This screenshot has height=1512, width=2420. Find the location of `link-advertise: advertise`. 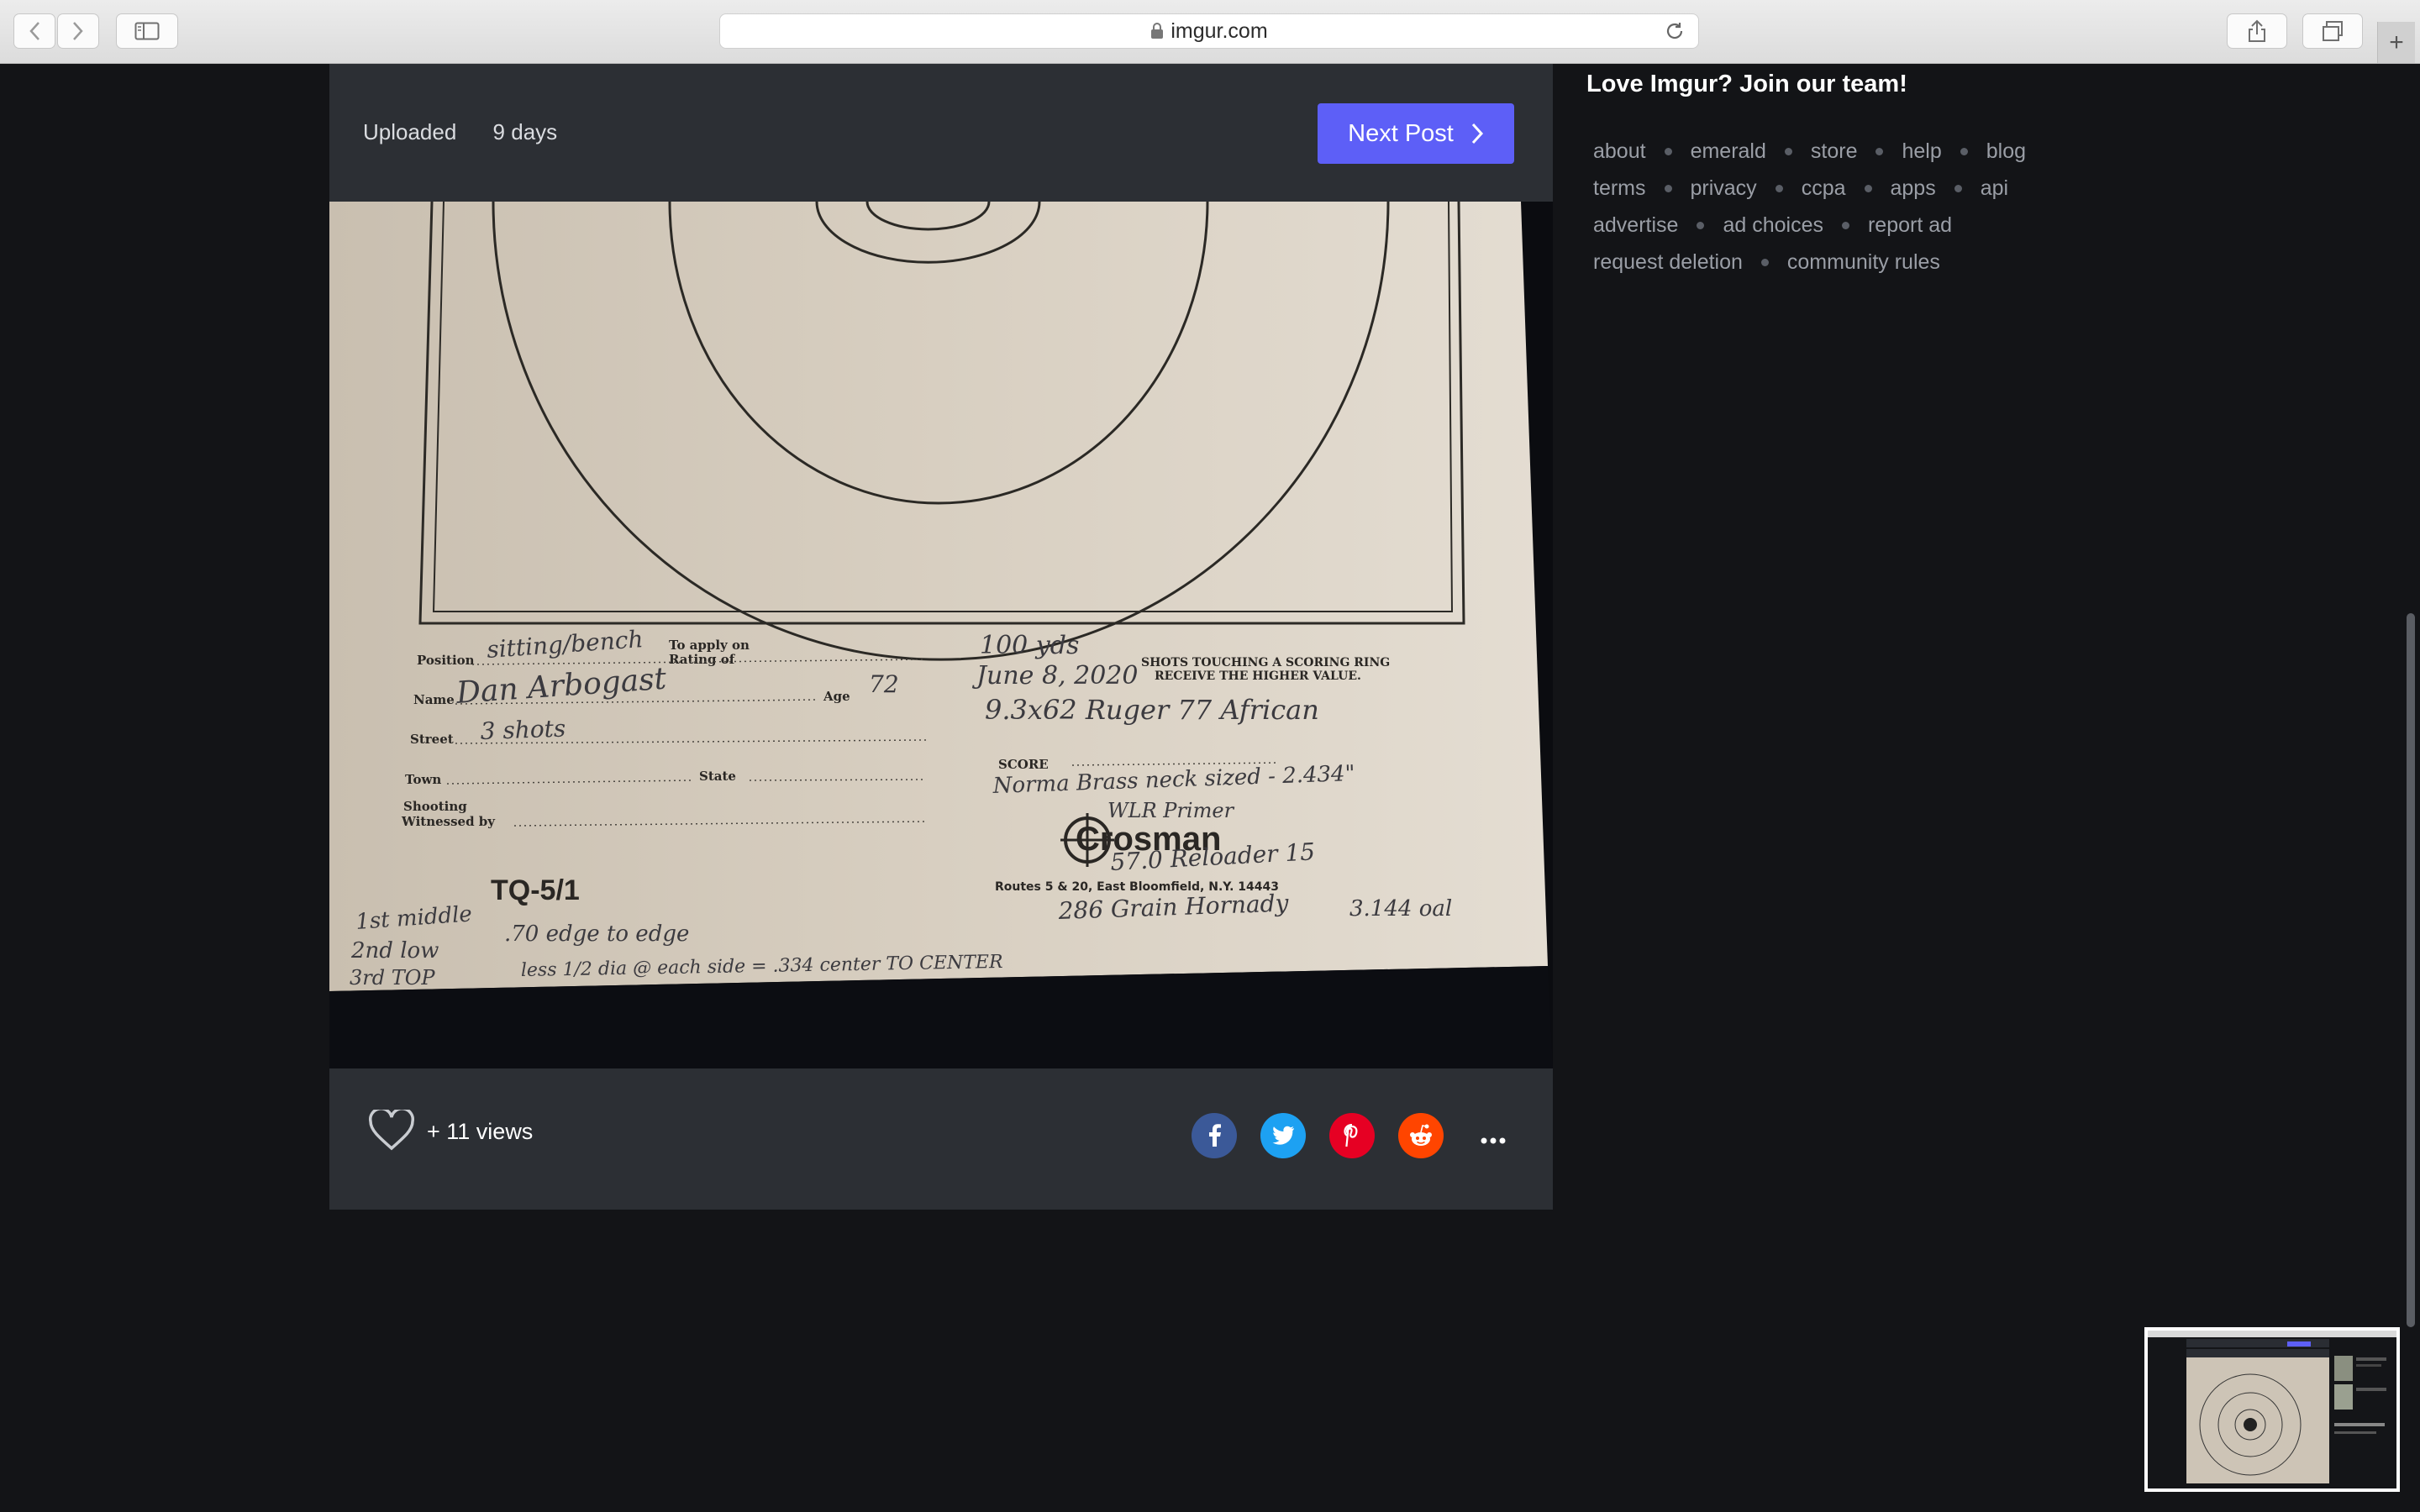

link-advertise: advertise is located at coordinates (1635, 225).